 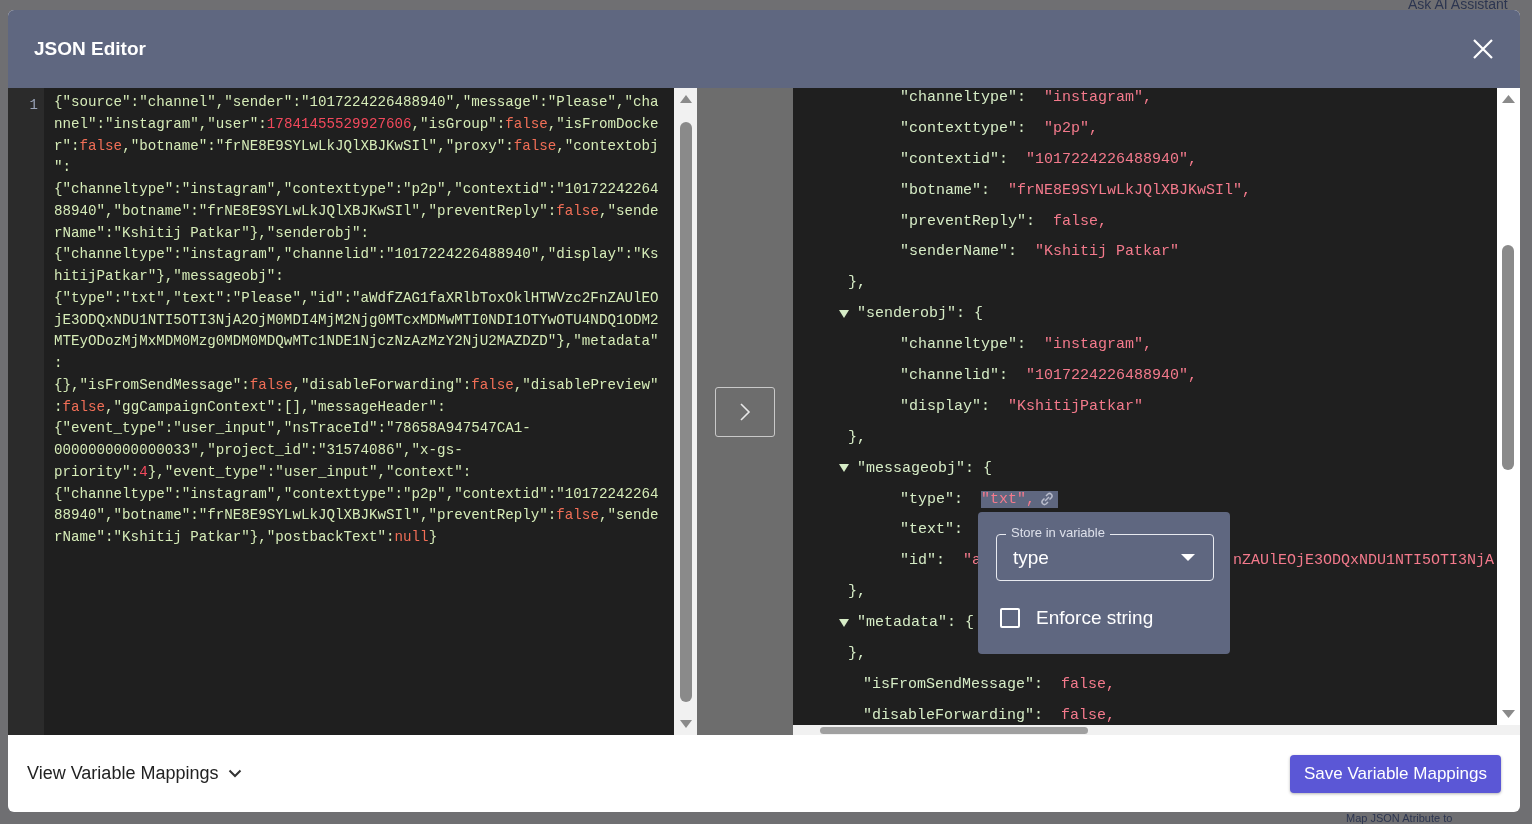 I want to click on code-line: {"type":"txt","text":"Please","id":"aWdfZAG1faXRlbToxOklHTWVzc2FnZAUlEO, so click(x=356, y=298).